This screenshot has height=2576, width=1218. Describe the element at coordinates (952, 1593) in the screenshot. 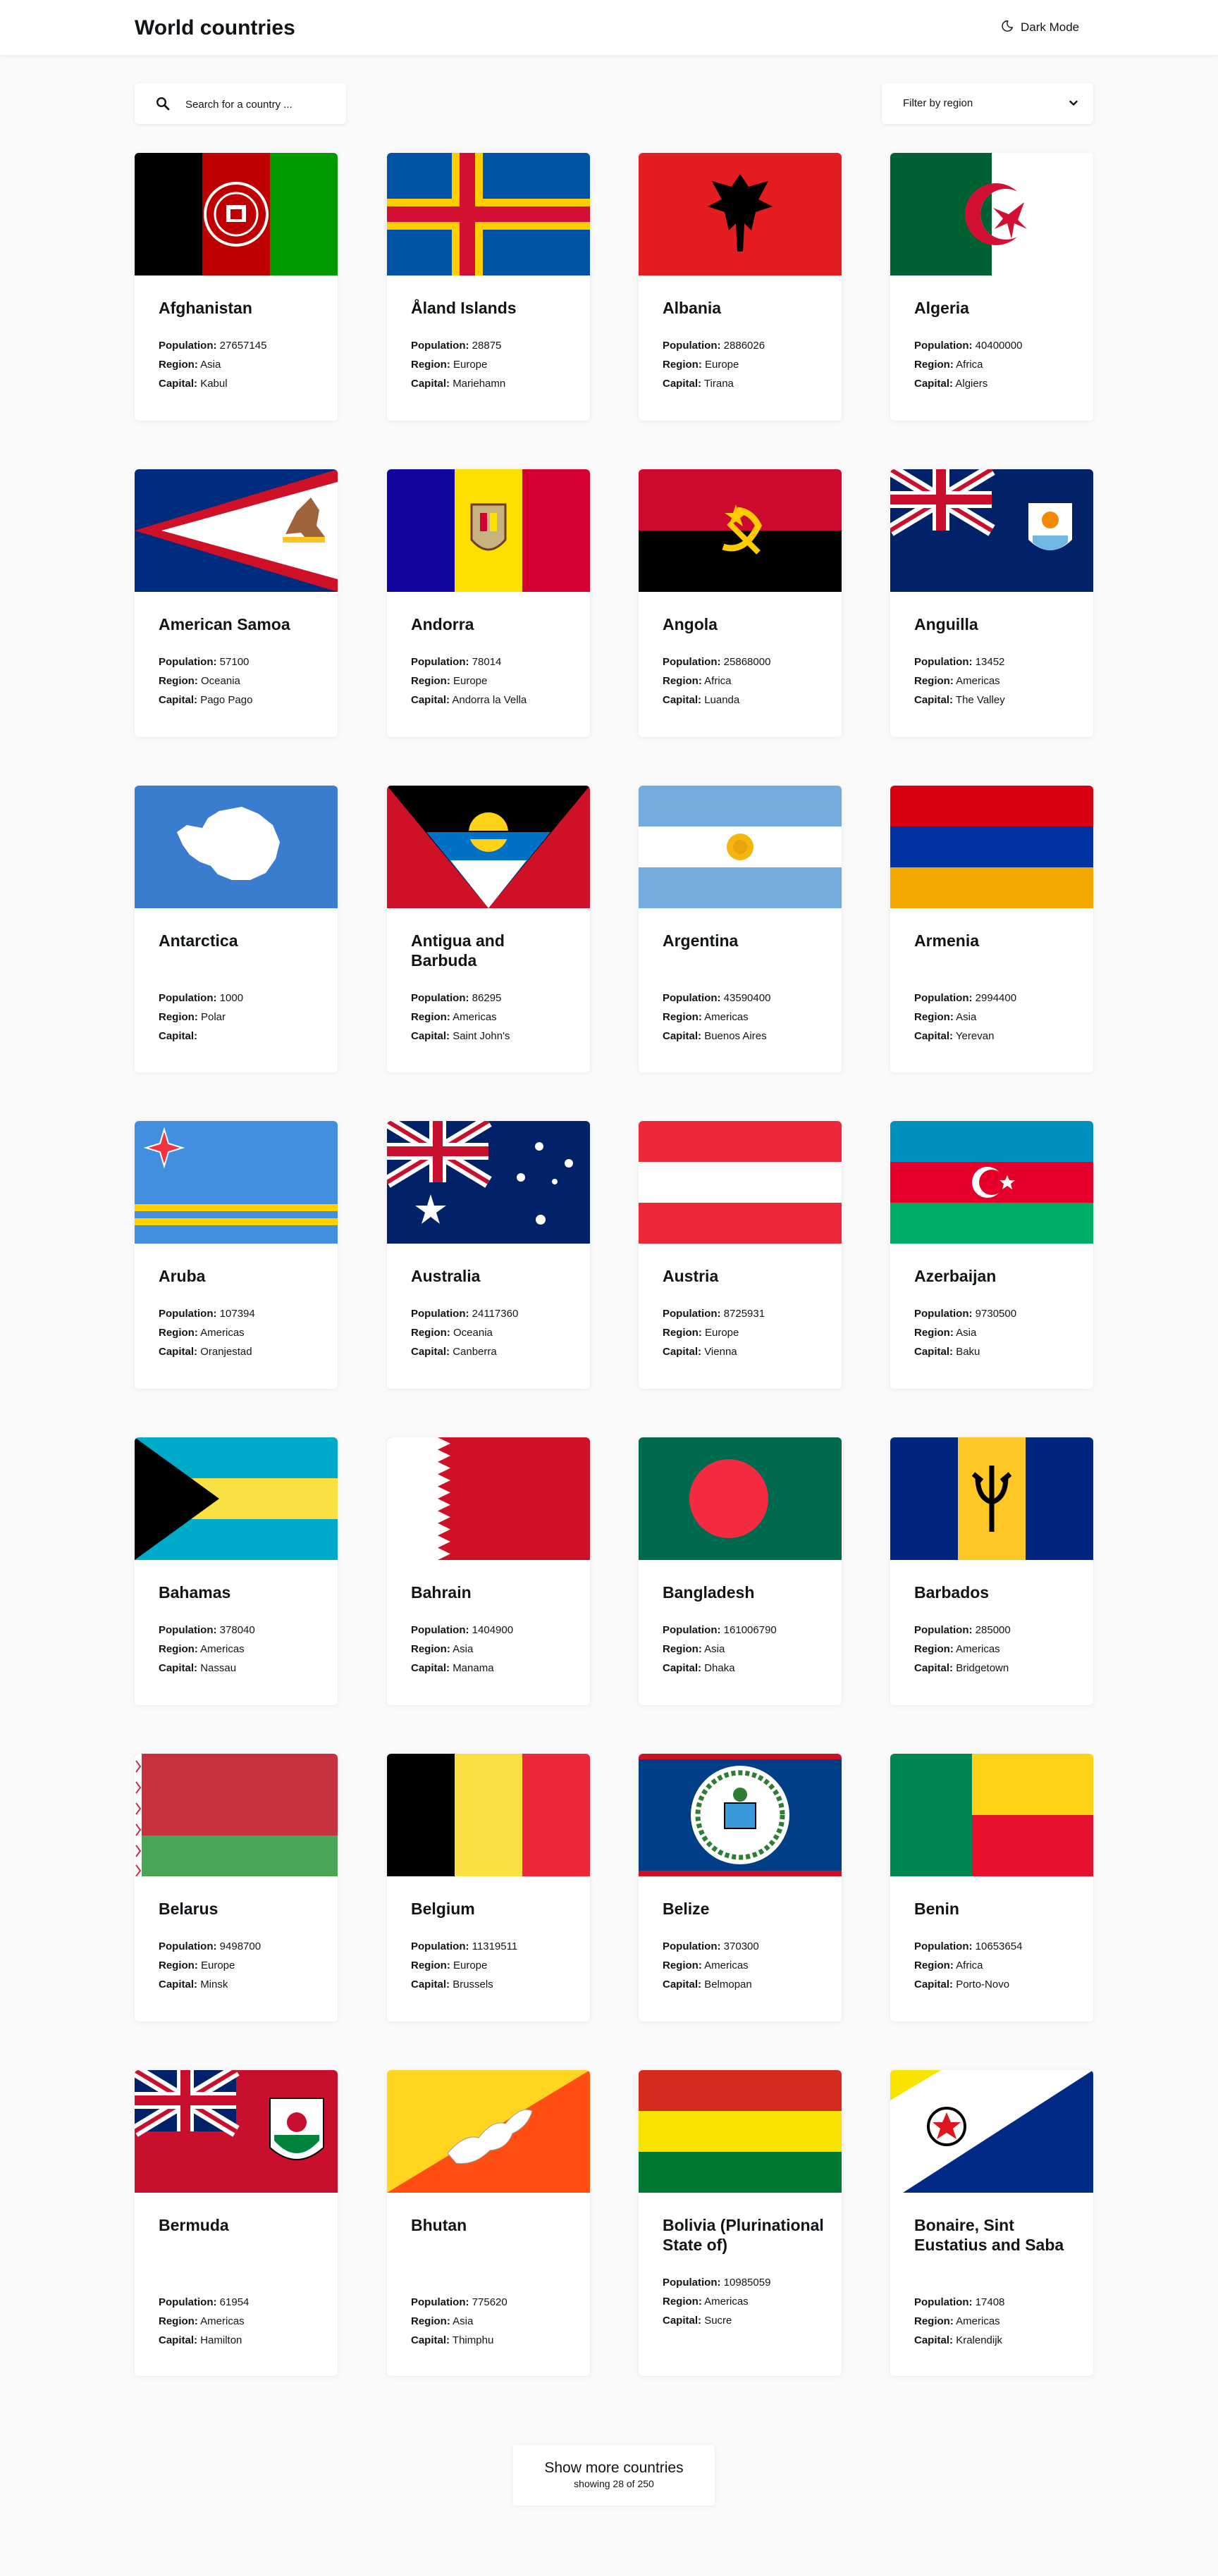

I see `country-name: Barbados` at that location.